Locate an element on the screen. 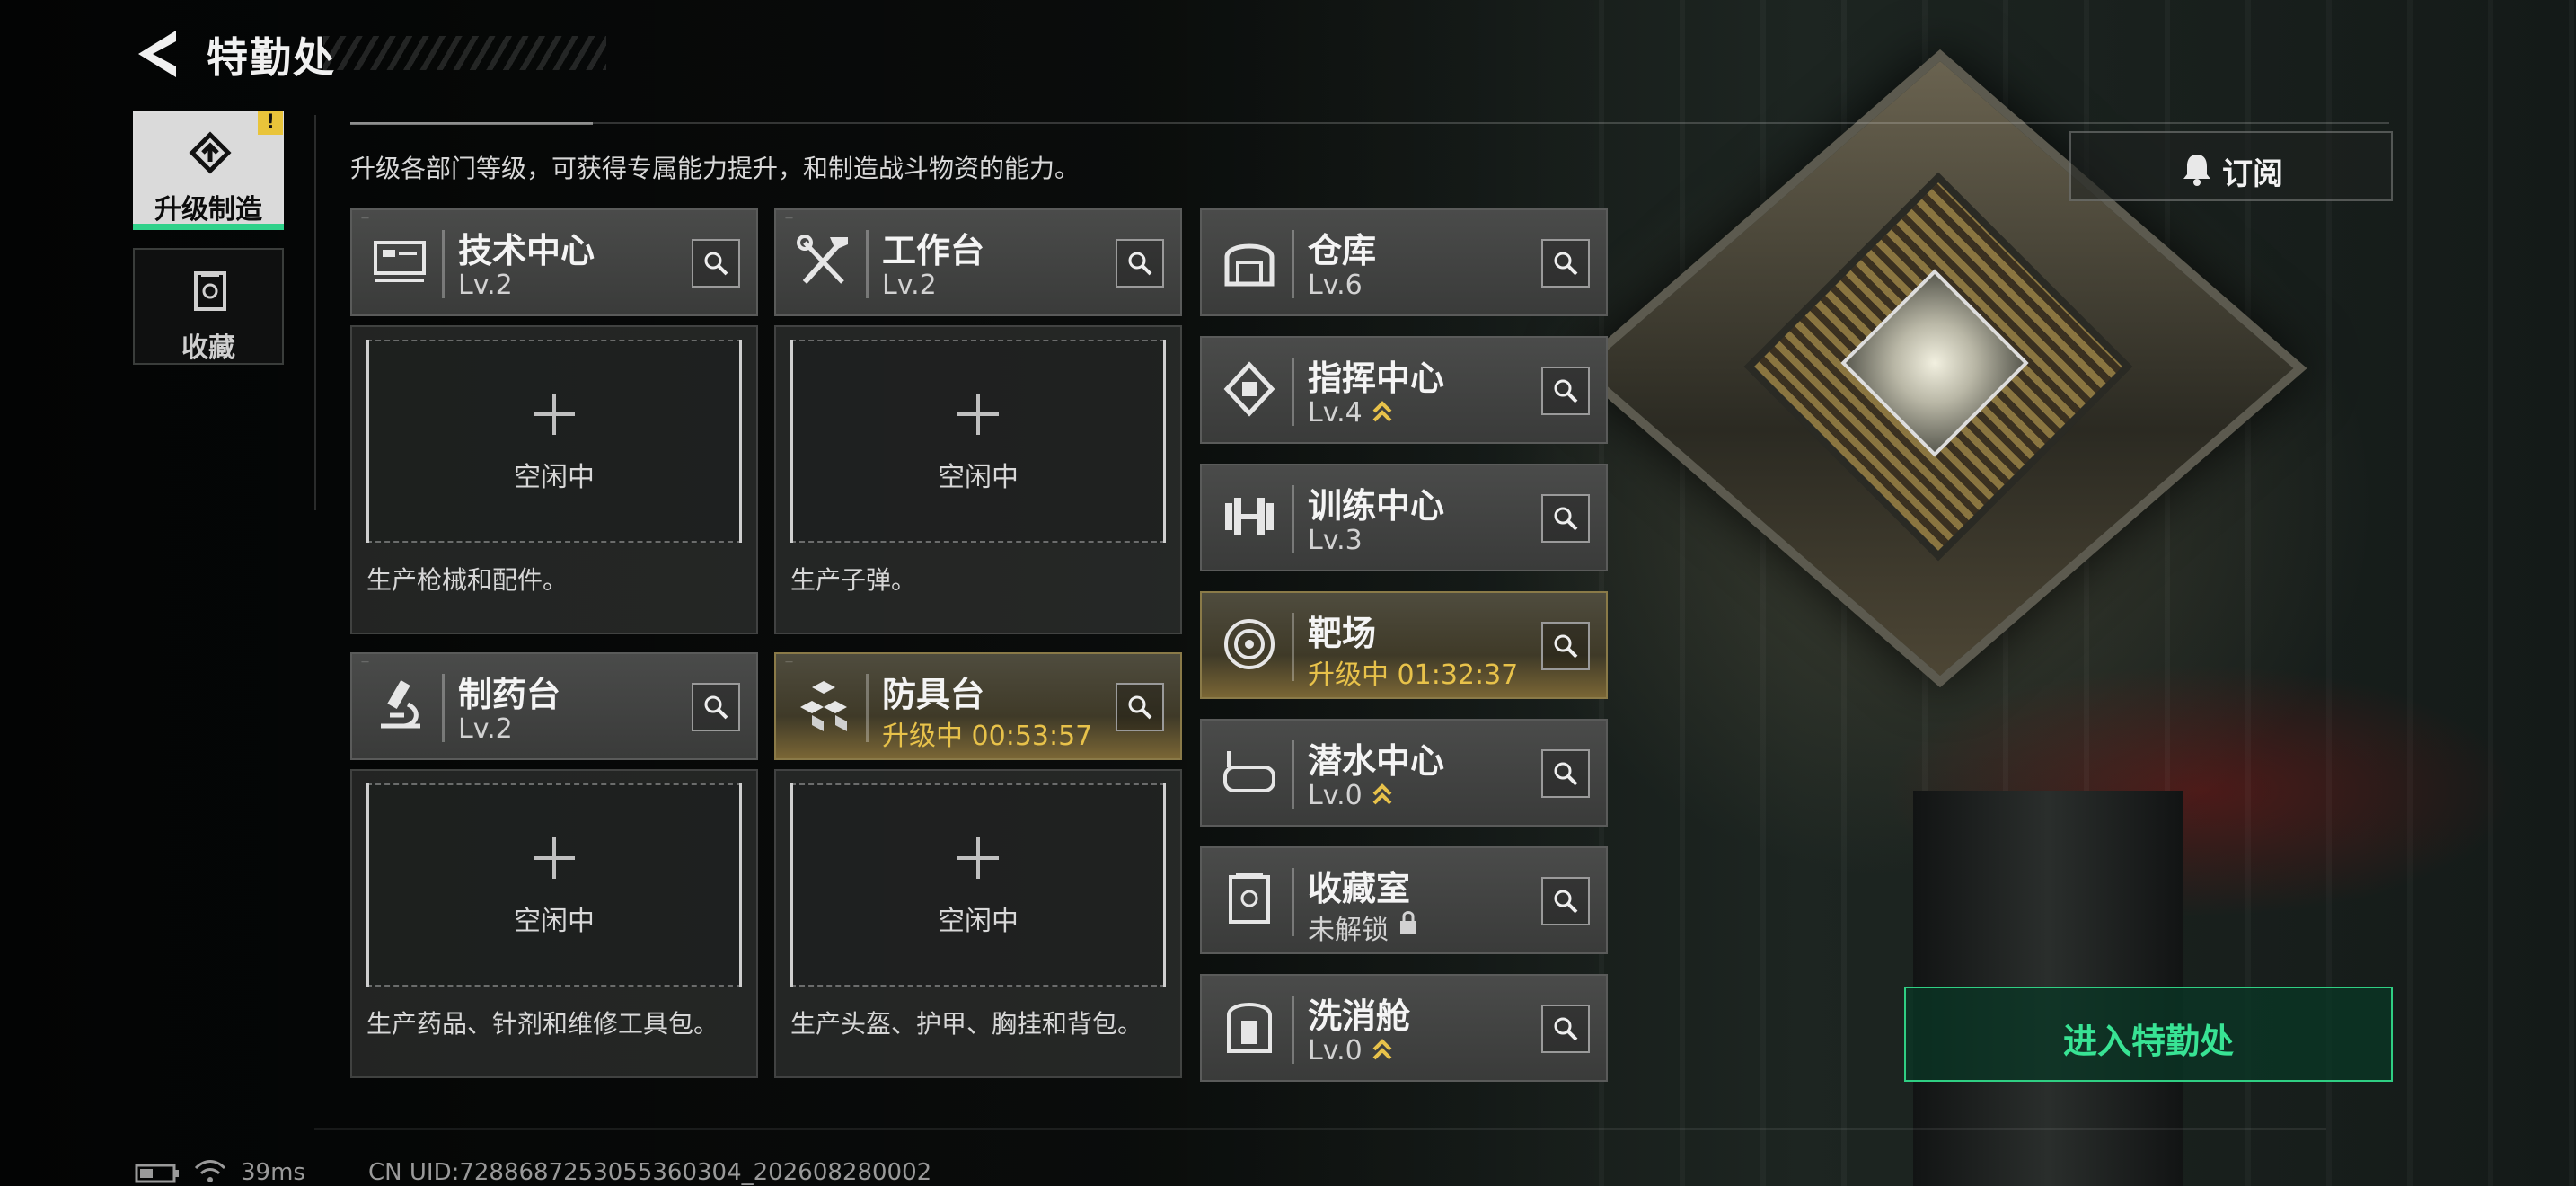  top-divider-accent is located at coordinates (471, 123).